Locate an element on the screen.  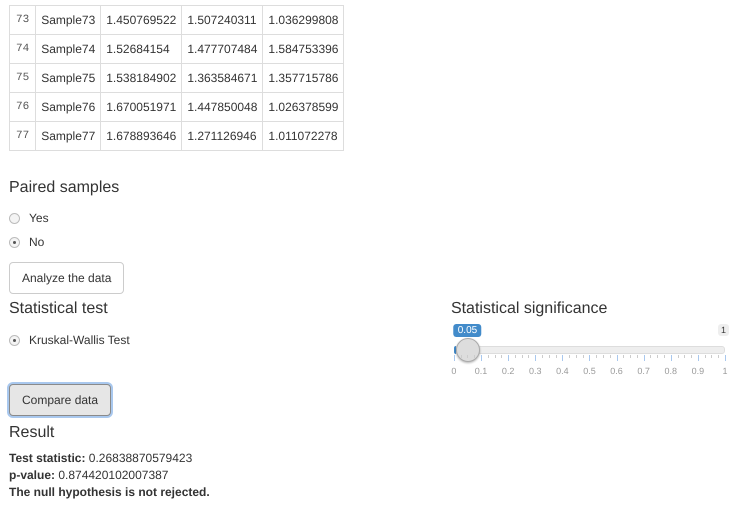
tick-label: 0.1 is located at coordinates (481, 371).